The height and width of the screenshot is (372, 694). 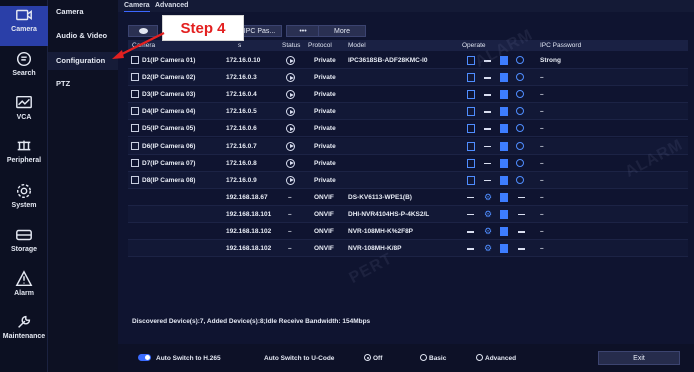 What do you see at coordinates (83, 61) in the screenshot?
I see `submenu-configuration: Configuration` at bounding box center [83, 61].